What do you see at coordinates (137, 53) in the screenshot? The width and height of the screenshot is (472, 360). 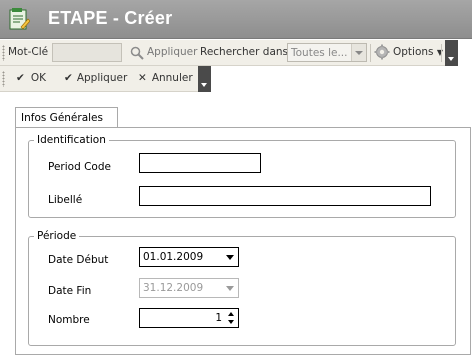 I see `apply-filter-icon` at bounding box center [137, 53].